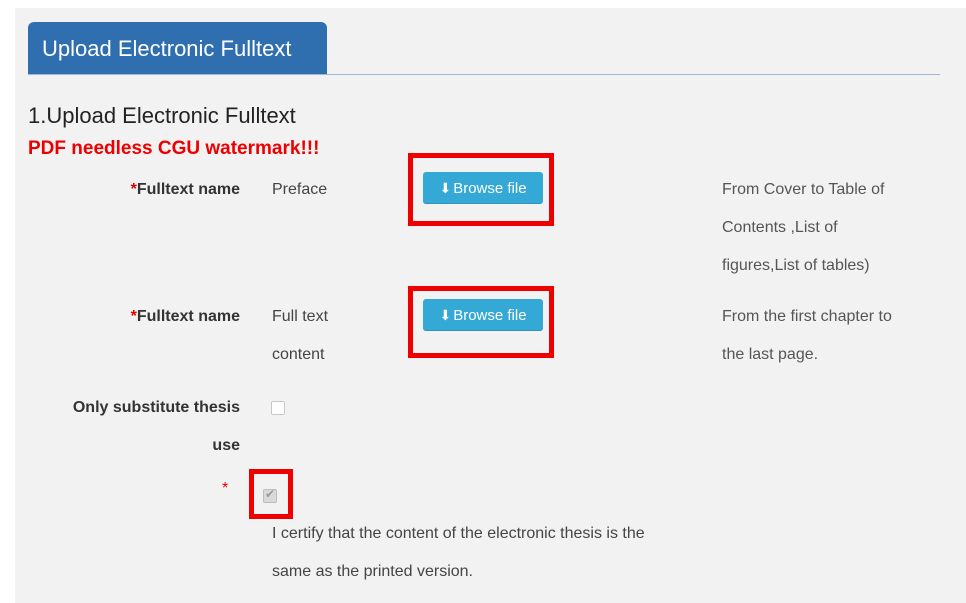  Describe the element at coordinates (770, 354) in the screenshot. I see `hint-line: the last page.` at that location.